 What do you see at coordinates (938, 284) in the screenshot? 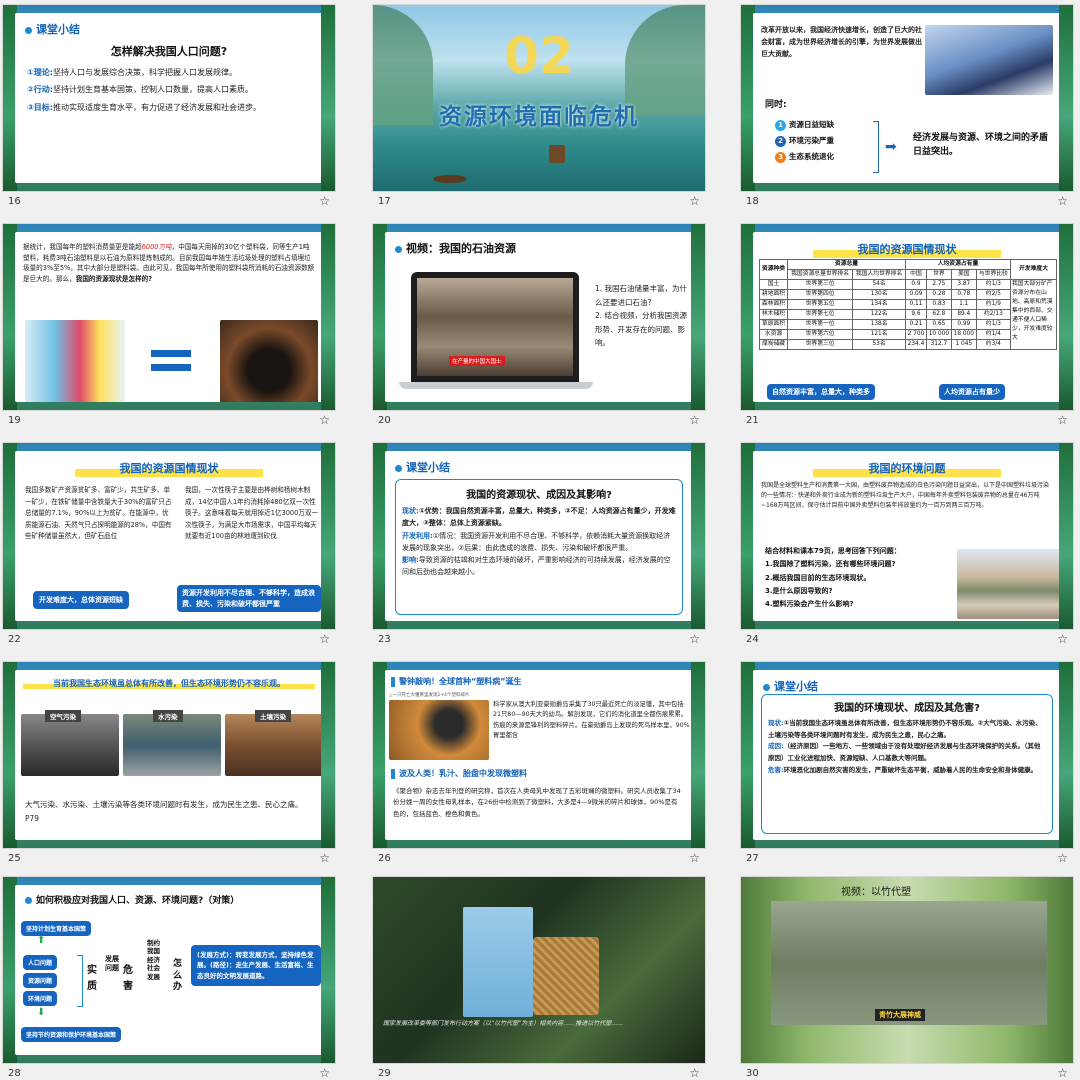
I see `table-cell: 2.75` at bounding box center [938, 284].